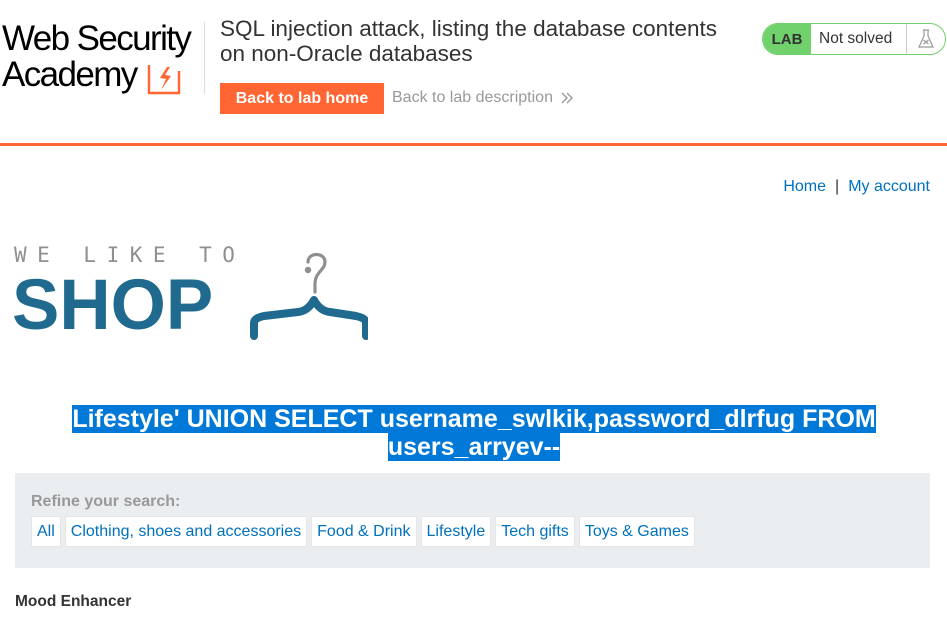  What do you see at coordinates (567, 98) in the screenshot?
I see `double-chevron-right-icon` at bounding box center [567, 98].